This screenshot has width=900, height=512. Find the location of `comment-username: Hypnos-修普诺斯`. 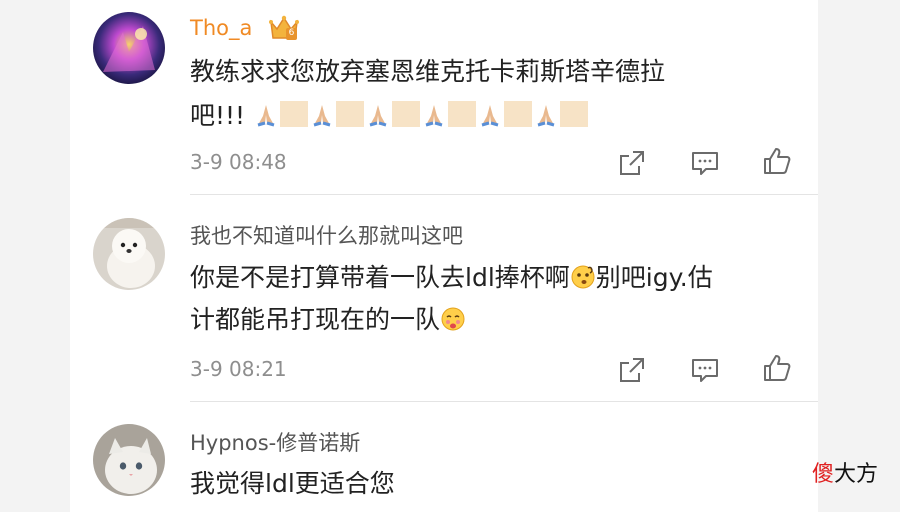

comment-username: Hypnos-修普诺斯 is located at coordinates (275, 443).